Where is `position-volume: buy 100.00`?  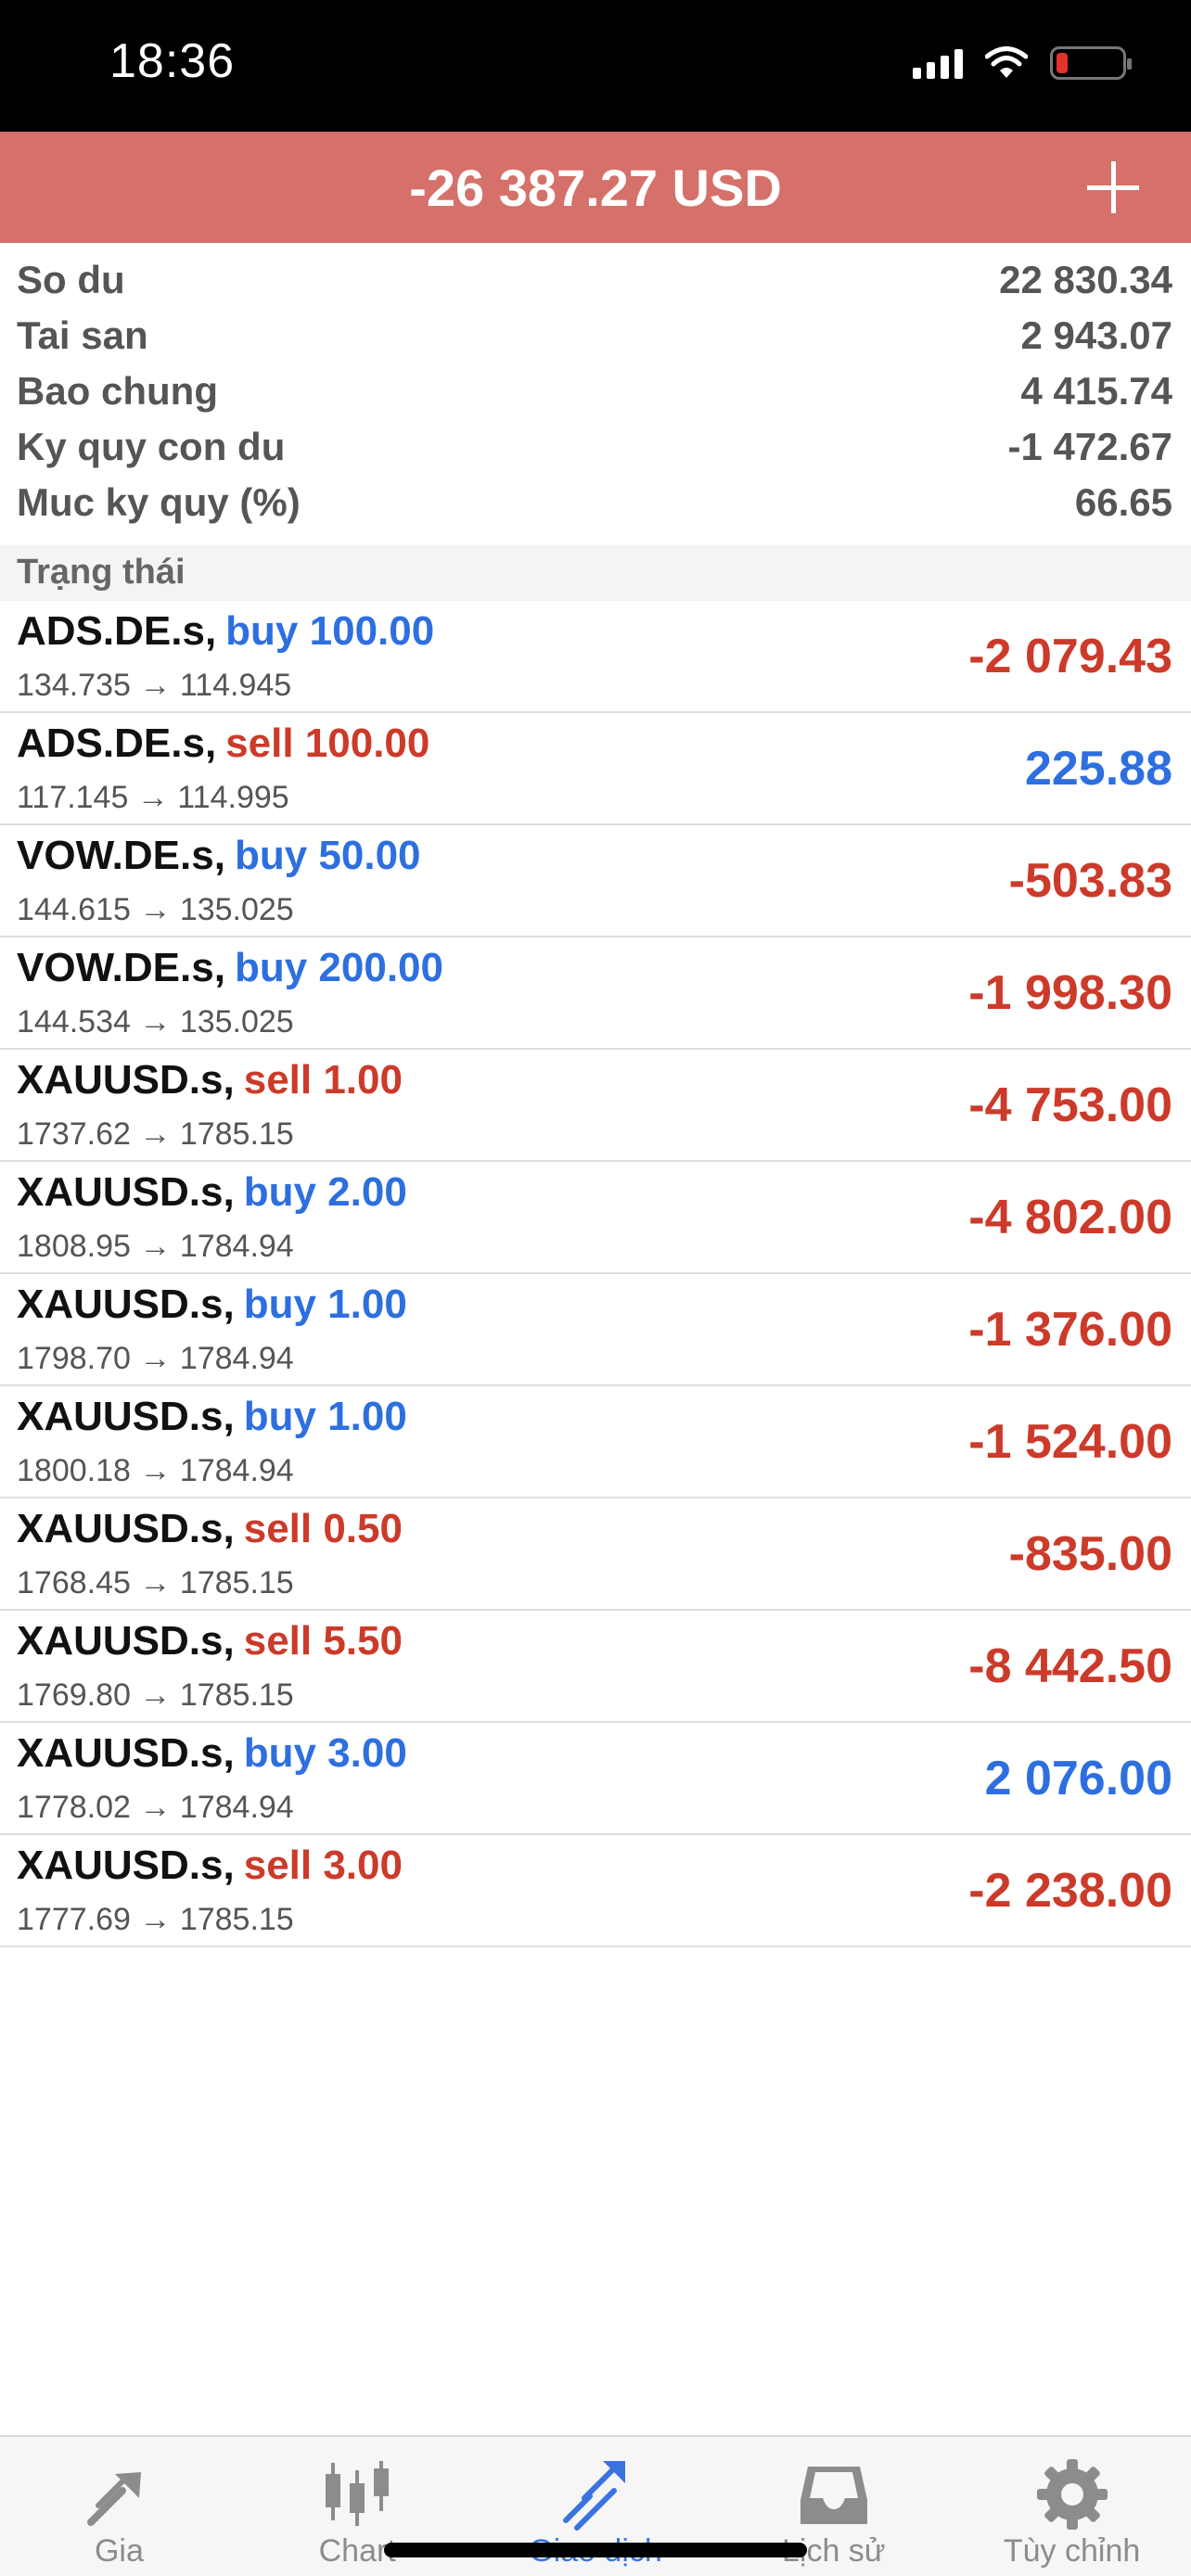
position-volume: buy 100.00 is located at coordinates (330, 631).